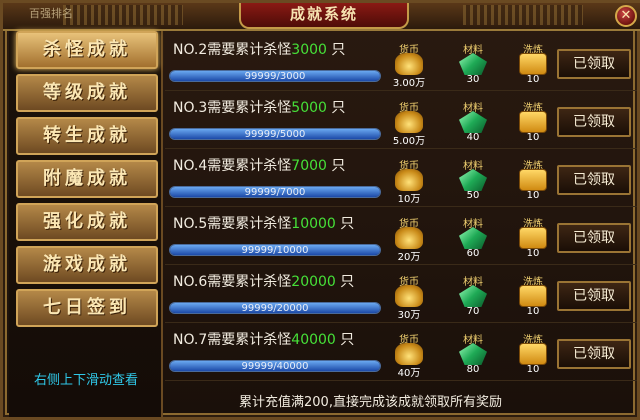  Describe the element at coordinates (309, 166) in the screenshot. I see `kill-target: 7000` at that location.